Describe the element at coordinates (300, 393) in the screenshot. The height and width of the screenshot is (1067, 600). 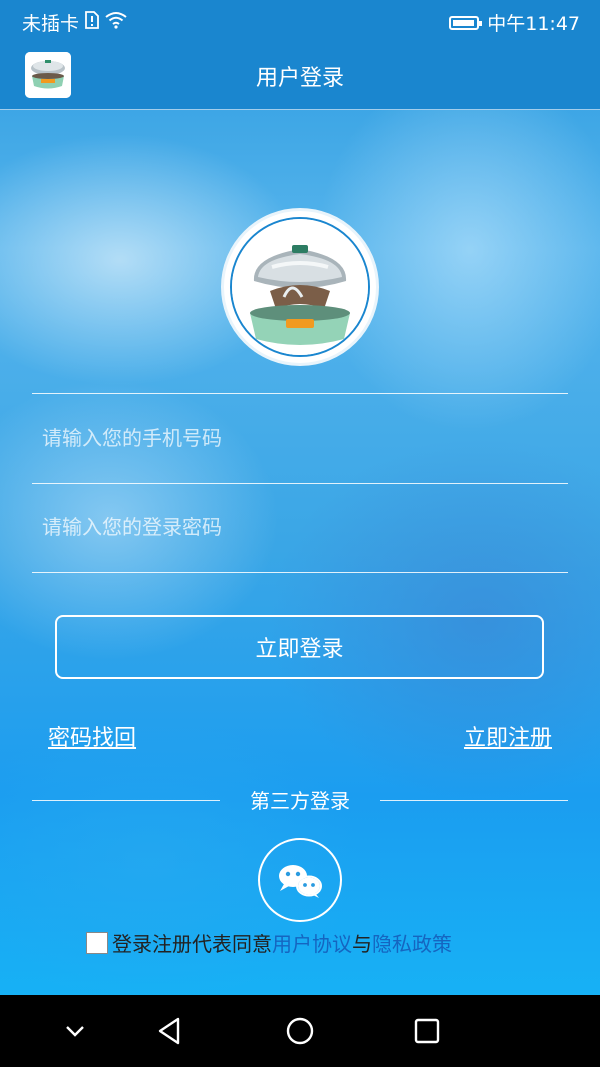
I see `divider-top` at that location.